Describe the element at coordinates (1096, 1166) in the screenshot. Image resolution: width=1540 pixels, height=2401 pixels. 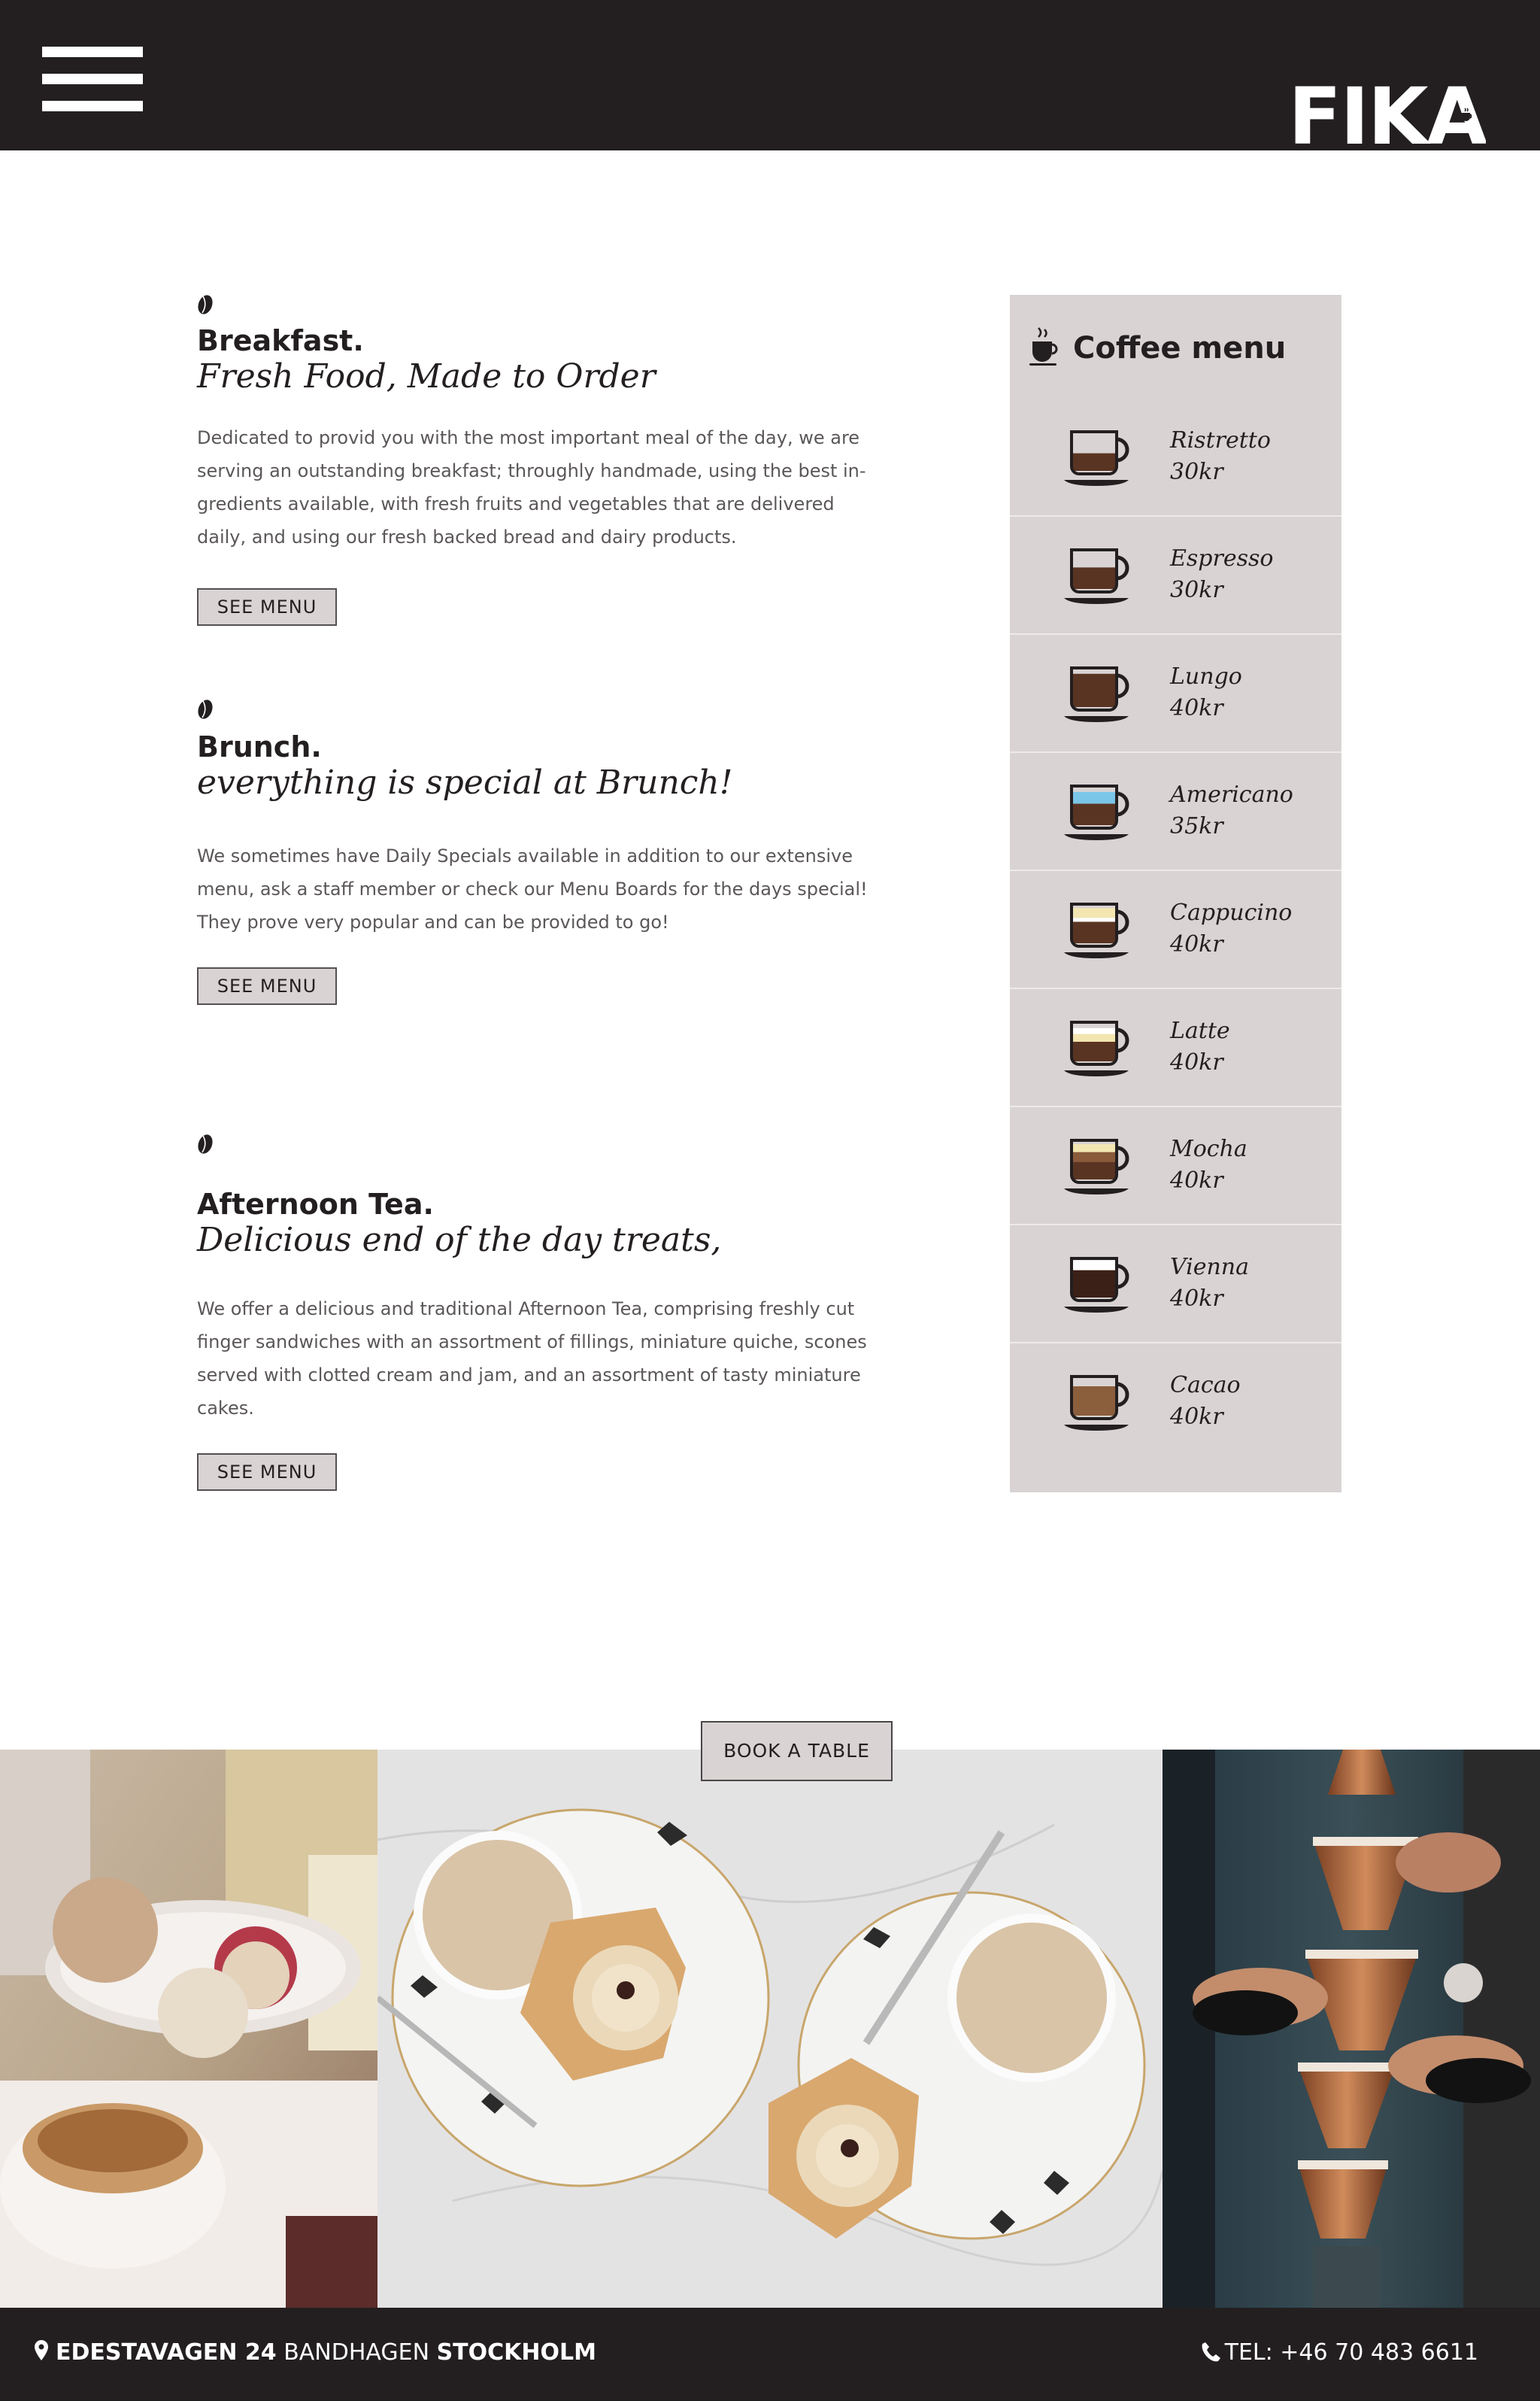
I see `mocha-cup-icon` at that location.